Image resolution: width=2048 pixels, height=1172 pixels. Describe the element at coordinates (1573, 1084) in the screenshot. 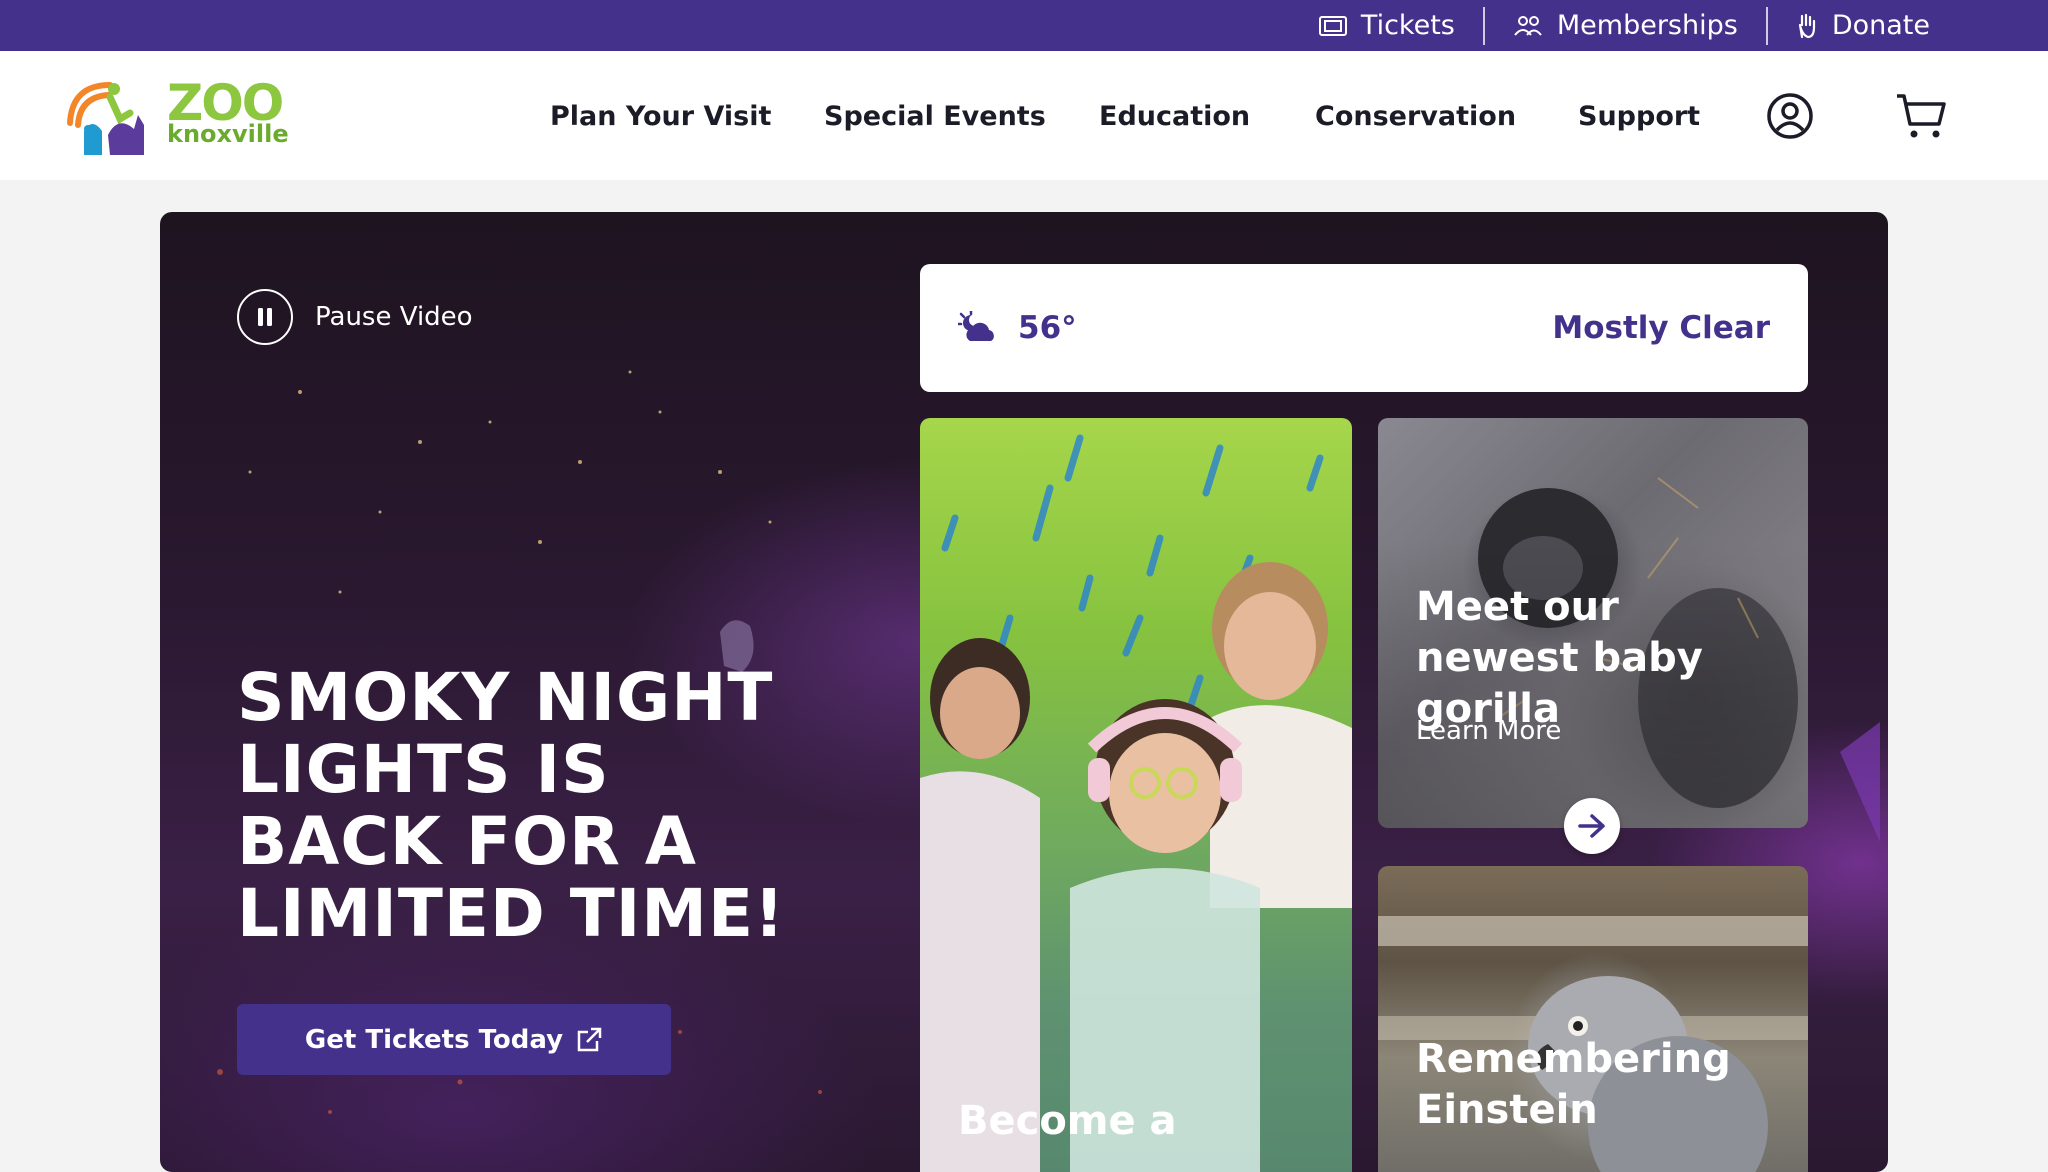

I see `einstein-card-title: Remembering Einstein` at that location.